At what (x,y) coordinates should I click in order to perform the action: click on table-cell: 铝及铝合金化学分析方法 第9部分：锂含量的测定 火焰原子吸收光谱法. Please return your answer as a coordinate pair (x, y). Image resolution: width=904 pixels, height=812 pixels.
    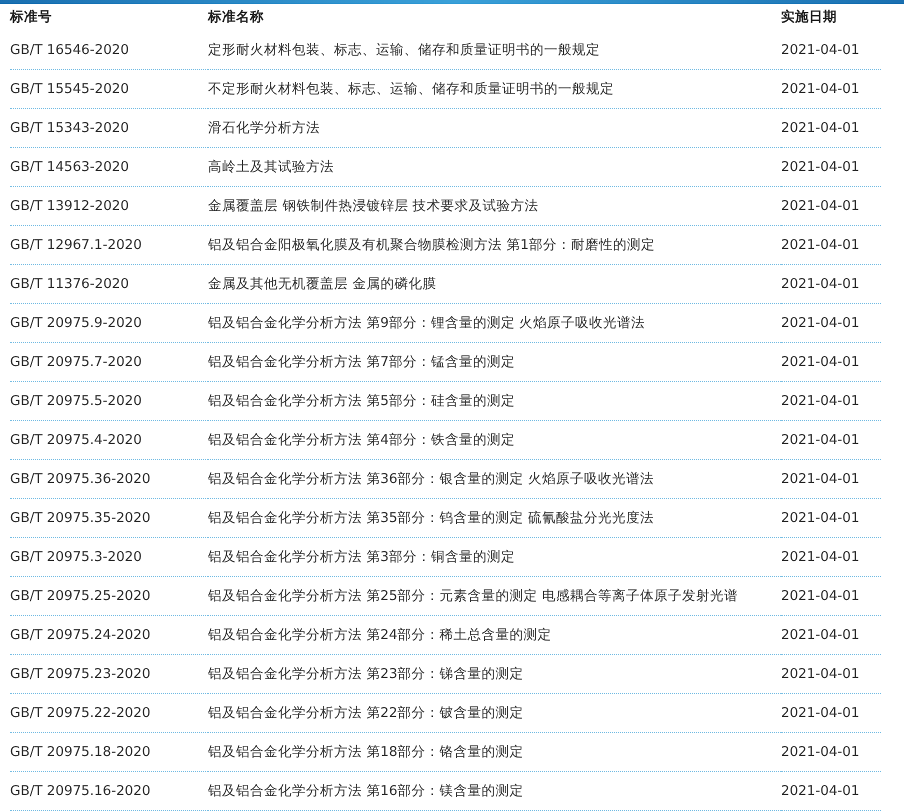
    Looking at the image, I should click on (494, 323).